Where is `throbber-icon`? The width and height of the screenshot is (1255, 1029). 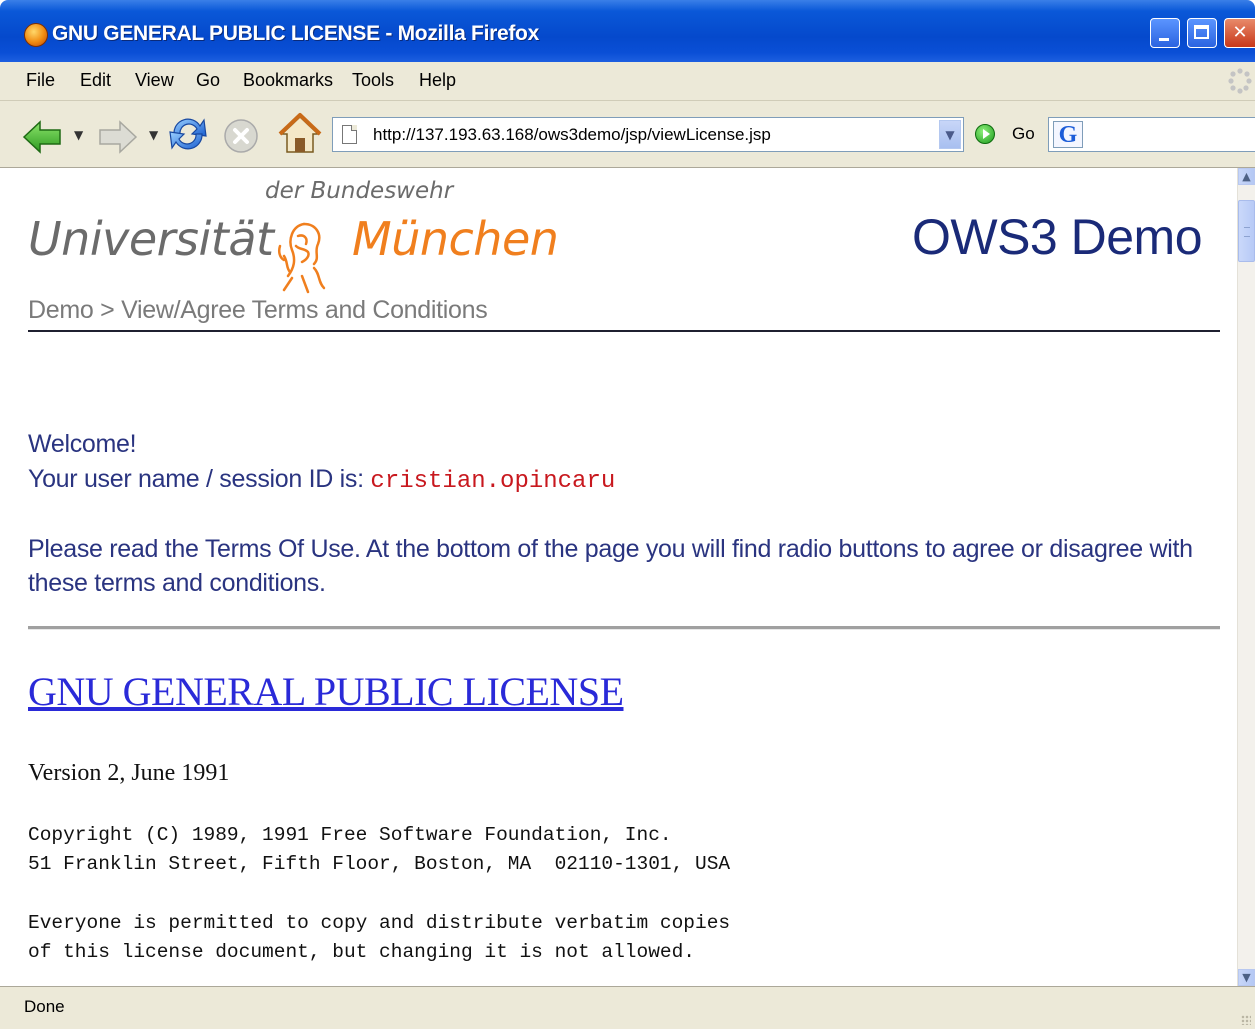
throbber-icon is located at coordinates (1240, 81).